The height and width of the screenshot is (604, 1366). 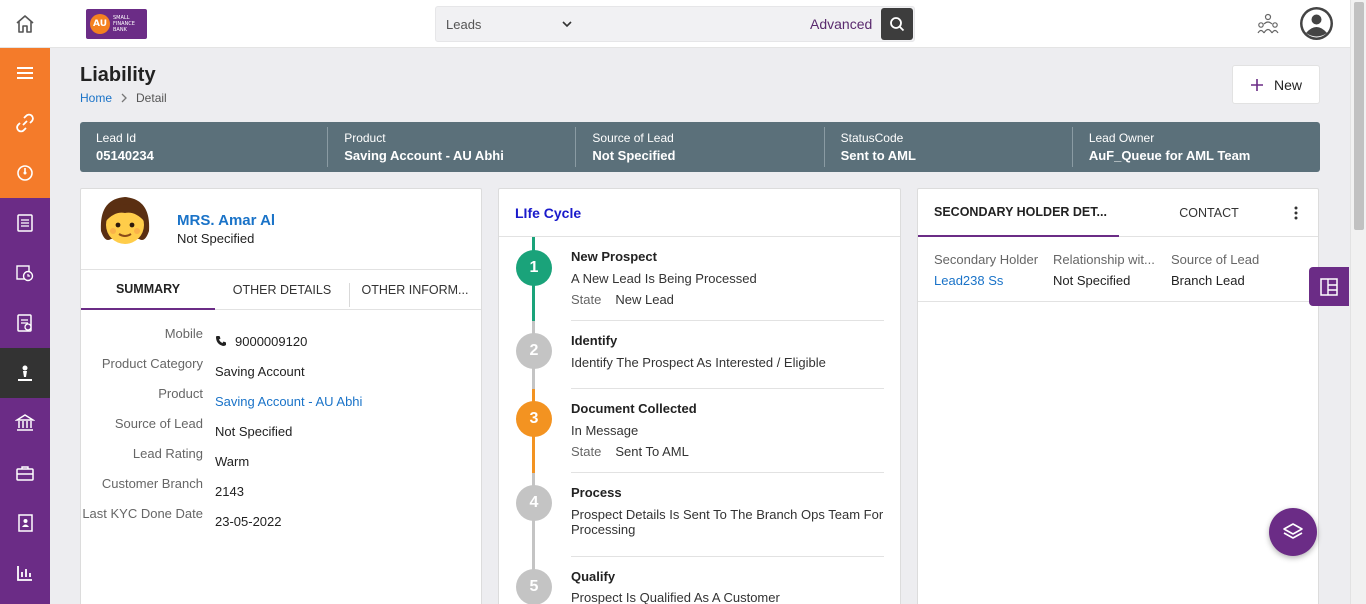 I want to click on info-value: Saving Account - AU Abhi, so click(x=424, y=155).